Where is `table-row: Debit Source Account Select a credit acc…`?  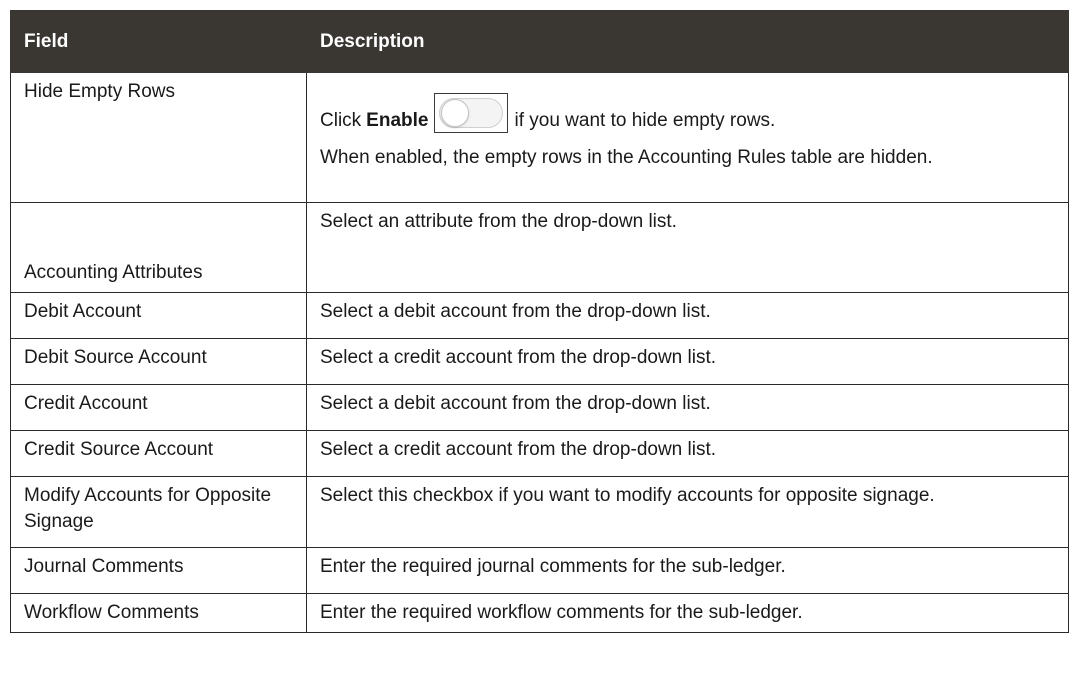 table-row: Debit Source Account Select a credit acc… is located at coordinates (539, 361).